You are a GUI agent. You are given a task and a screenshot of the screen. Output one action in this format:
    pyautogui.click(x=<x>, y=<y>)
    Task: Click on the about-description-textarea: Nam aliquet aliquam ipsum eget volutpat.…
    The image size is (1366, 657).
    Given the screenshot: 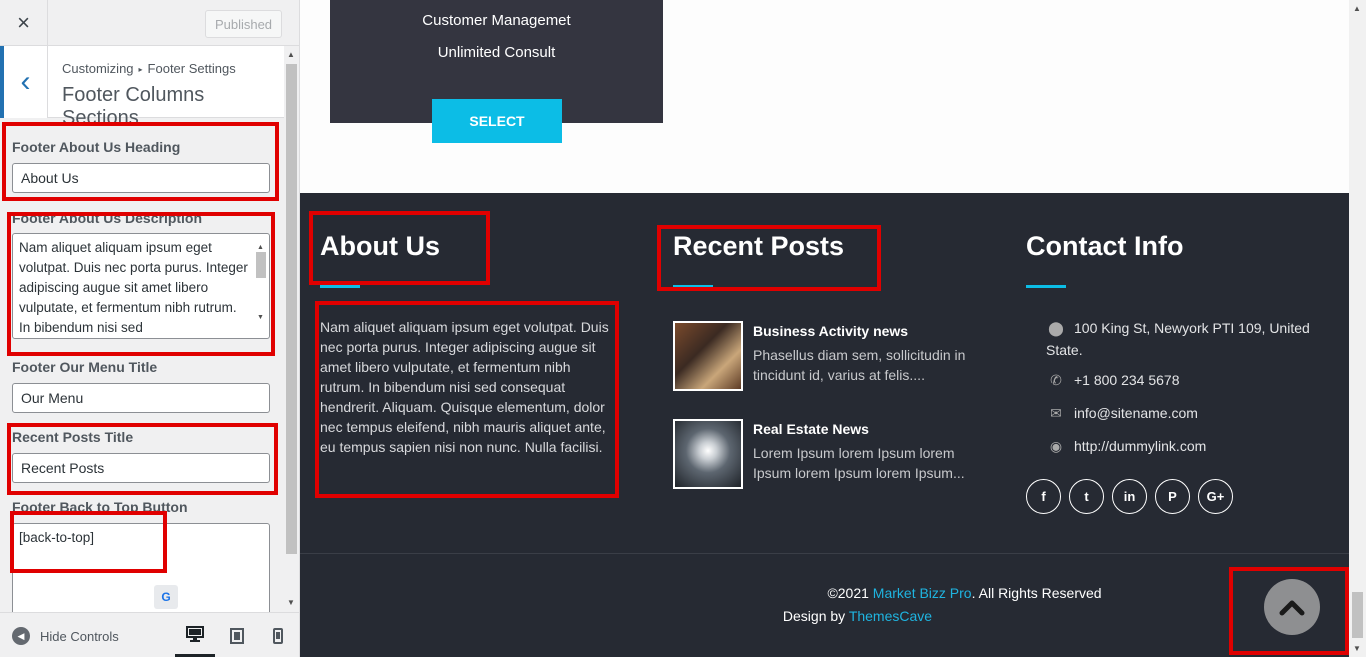 What is the action you would take?
    pyautogui.click(x=141, y=286)
    